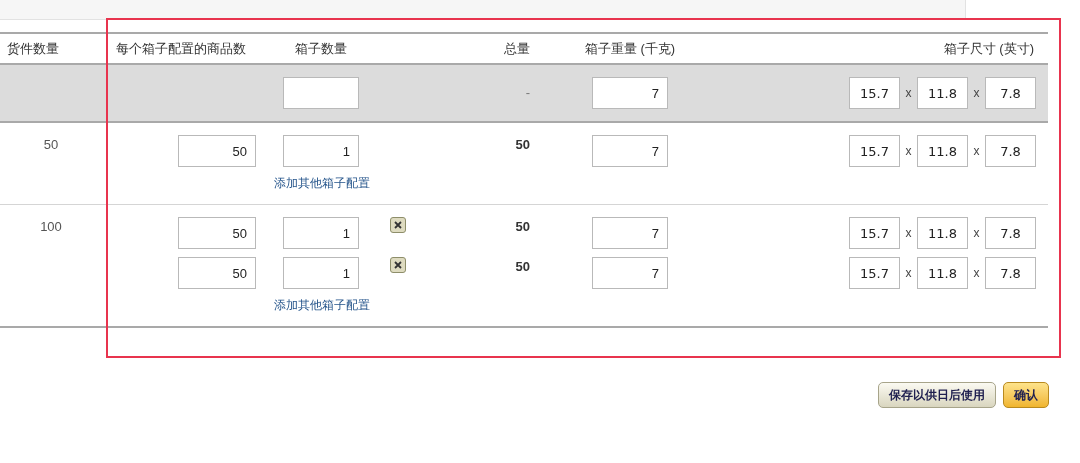 The image size is (1080, 463). What do you see at coordinates (517, 48) in the screenshot?
I see `column-header: 总量` at bounding box center [517, 48].